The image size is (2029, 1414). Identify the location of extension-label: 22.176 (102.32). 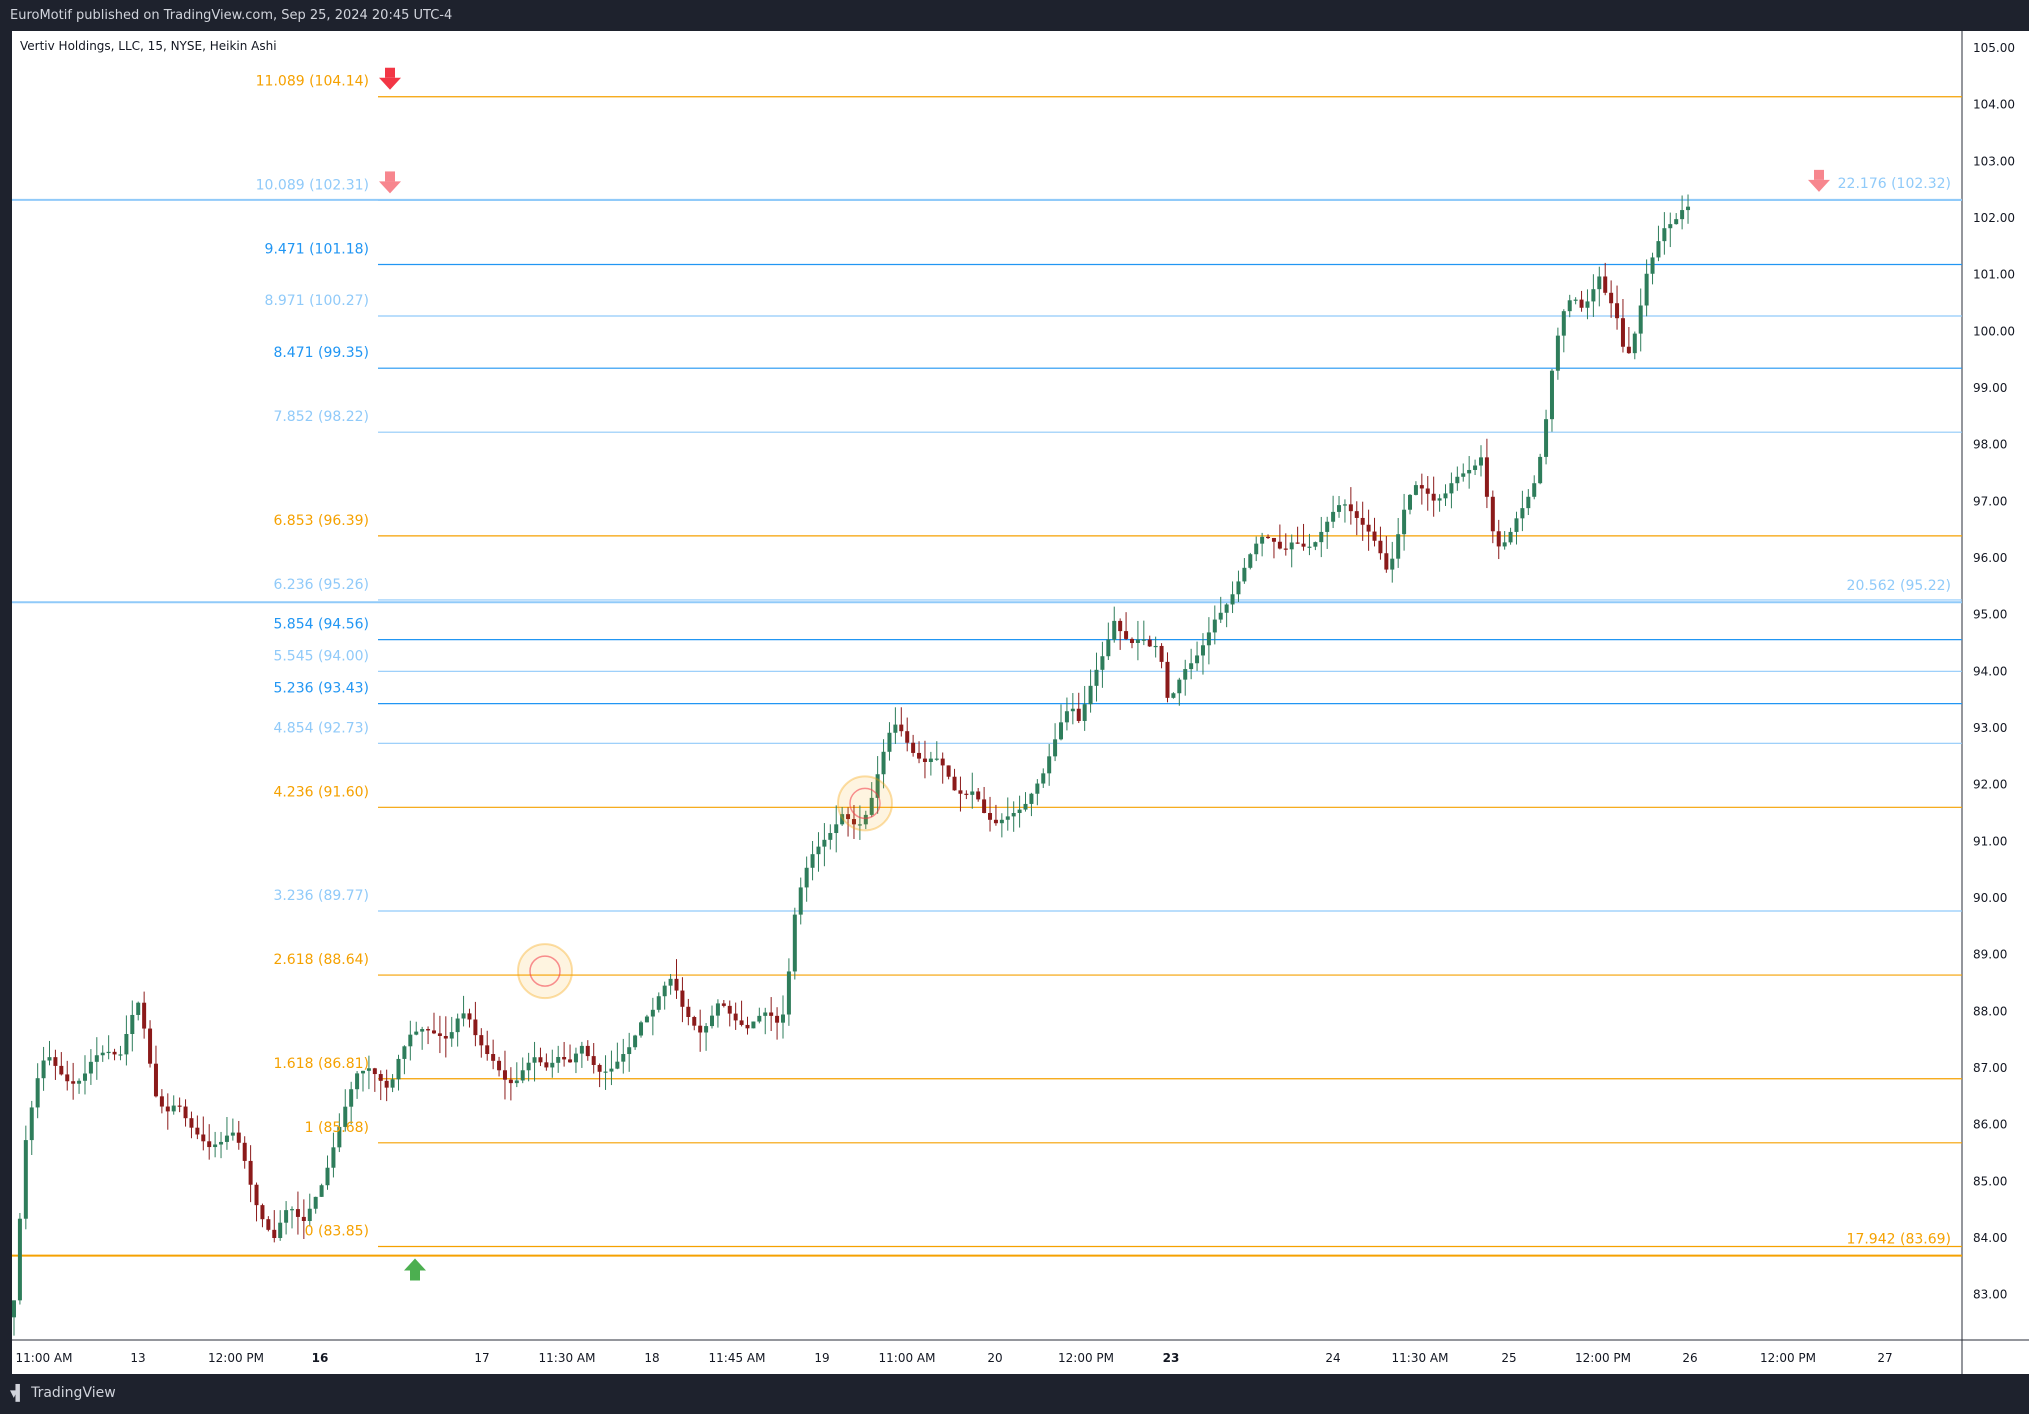
(1894, 184).